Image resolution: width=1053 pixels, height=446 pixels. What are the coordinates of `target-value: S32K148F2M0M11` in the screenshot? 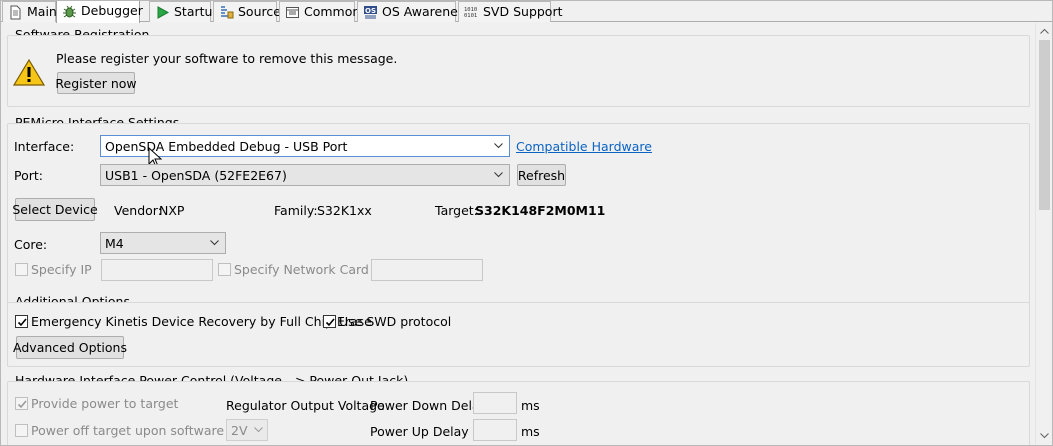 It's located at (540, 210).